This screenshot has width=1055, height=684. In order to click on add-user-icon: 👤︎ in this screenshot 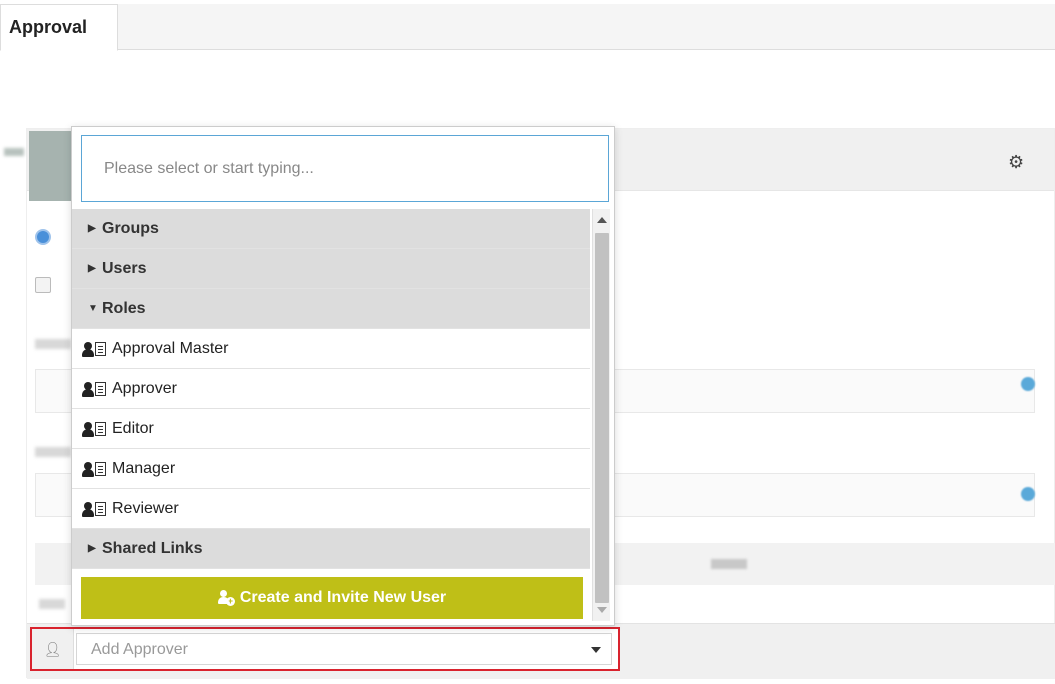, I will do `click(53, 649)`.